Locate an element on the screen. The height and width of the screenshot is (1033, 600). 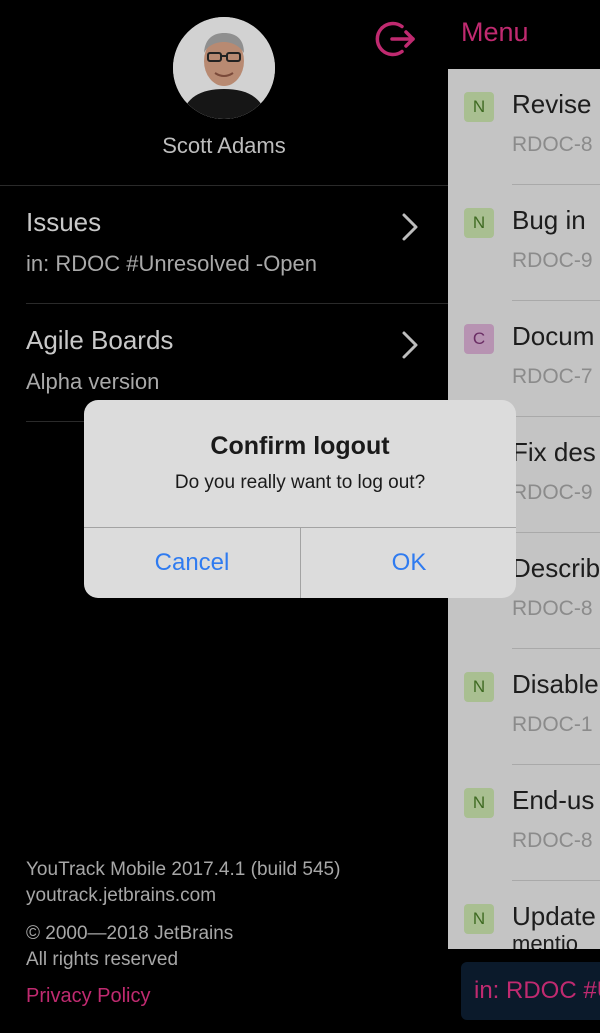
copyright: © 2000—2018 JetBrains is located at coordinates (130, 933).